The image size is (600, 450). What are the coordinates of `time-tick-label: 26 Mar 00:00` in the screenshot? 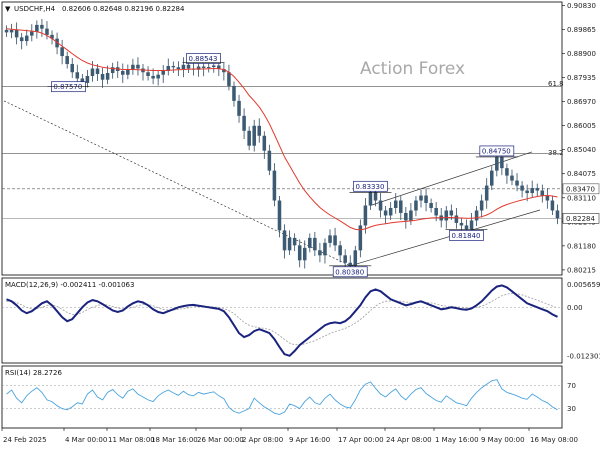 It's located at (220, 440).